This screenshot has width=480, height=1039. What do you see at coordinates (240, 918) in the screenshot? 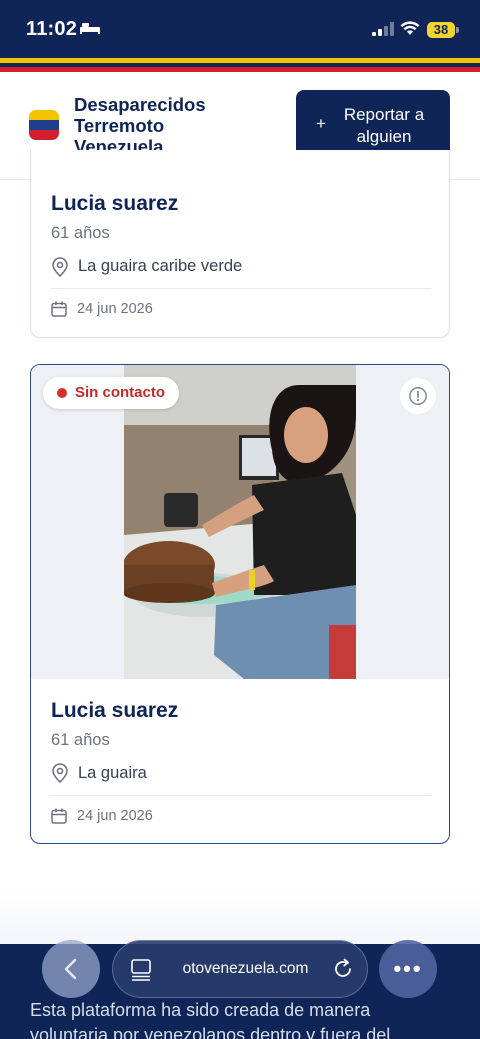
I see `page-fade` at bounding box center [240, 918].